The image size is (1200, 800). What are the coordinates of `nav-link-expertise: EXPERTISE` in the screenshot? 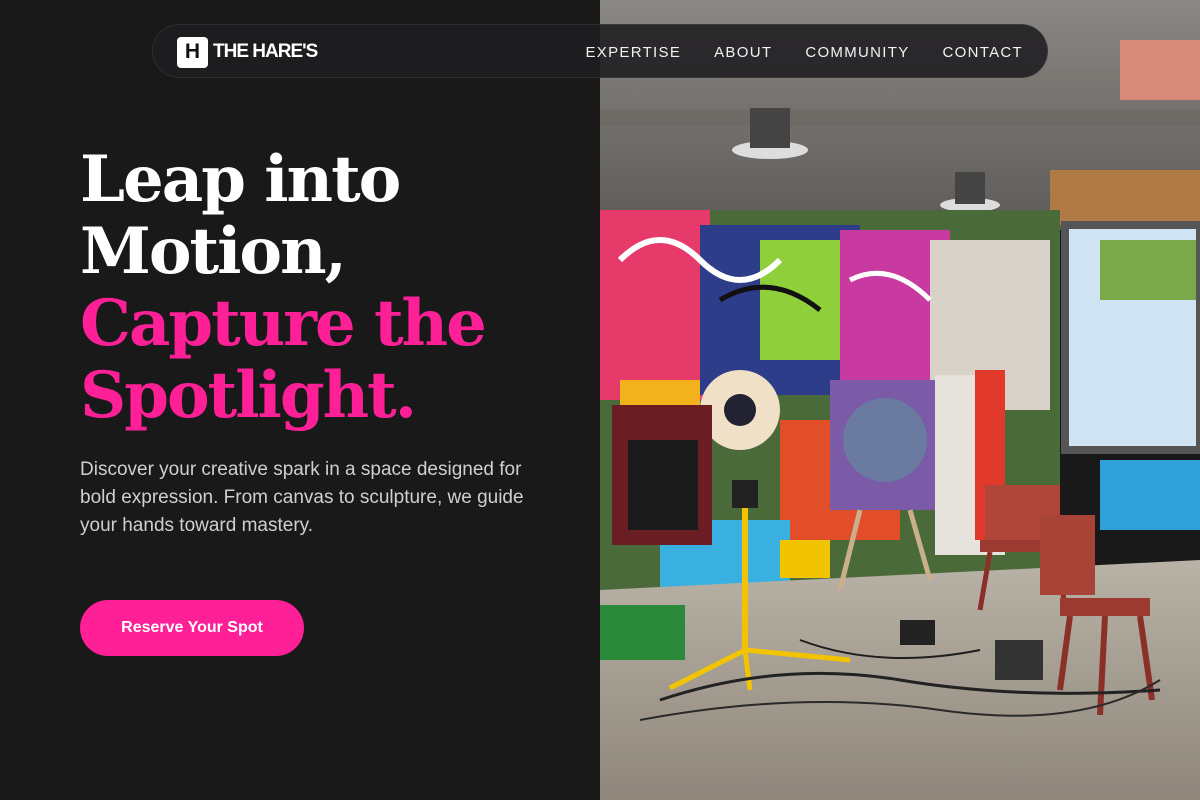 It's located at (634, 52).